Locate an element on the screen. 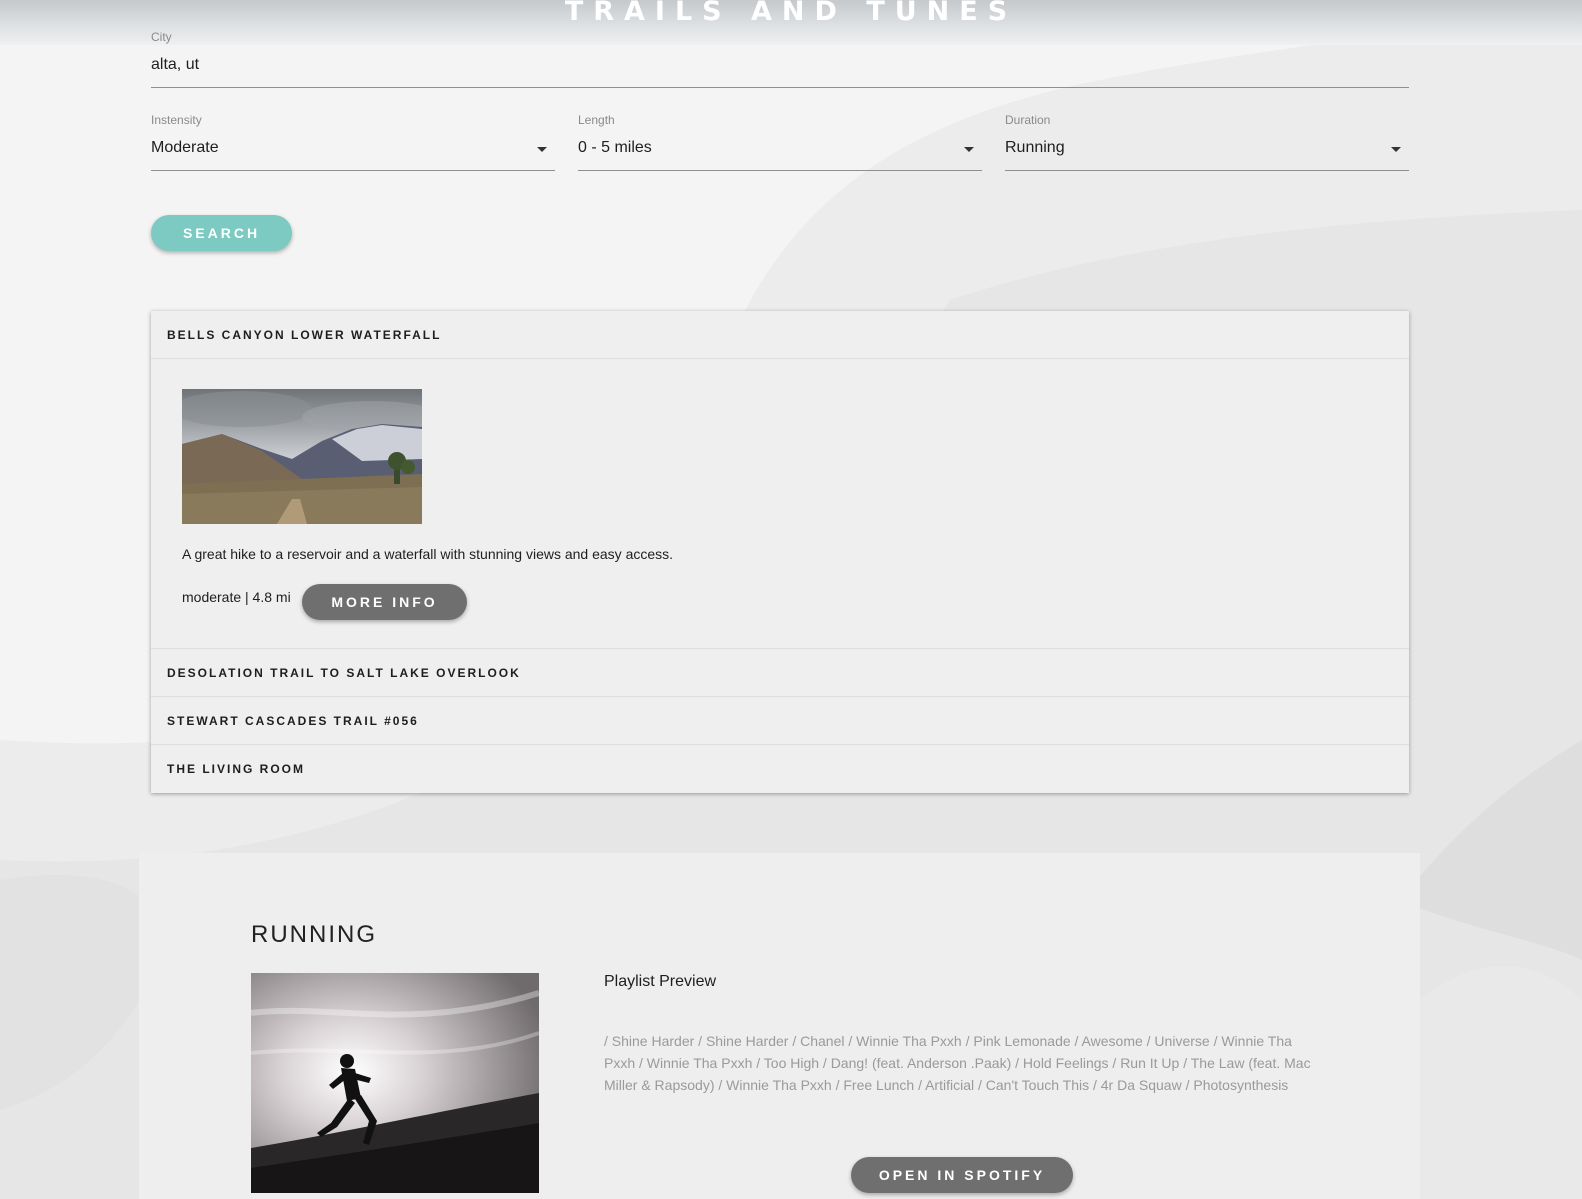 The height and width of the screenshot is (1199, 1582). intensity-select: Instensity Moderate is located at coordinates (353, 141).